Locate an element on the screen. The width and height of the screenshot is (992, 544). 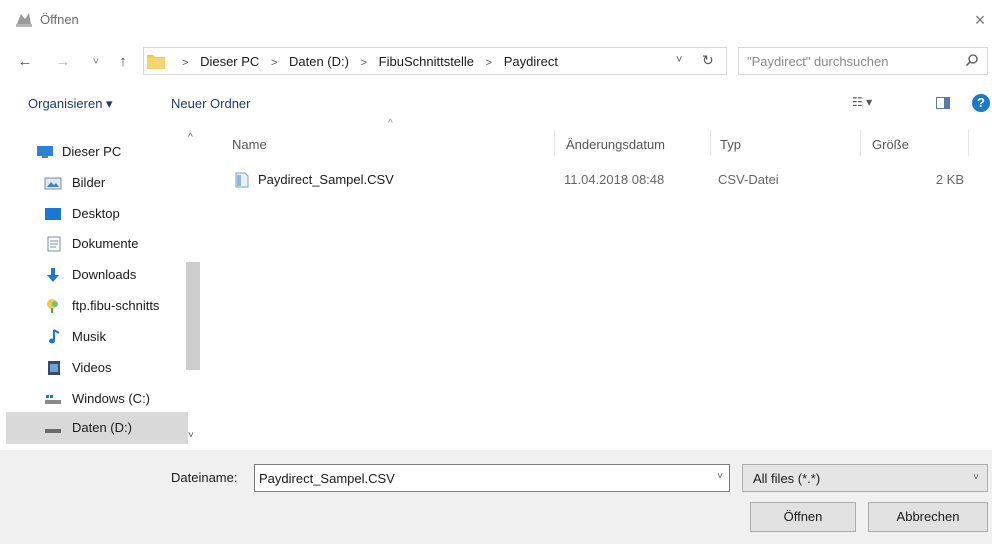
breadcrumb-item-paydirect: Paydirect is located at coordinates (531, 61).